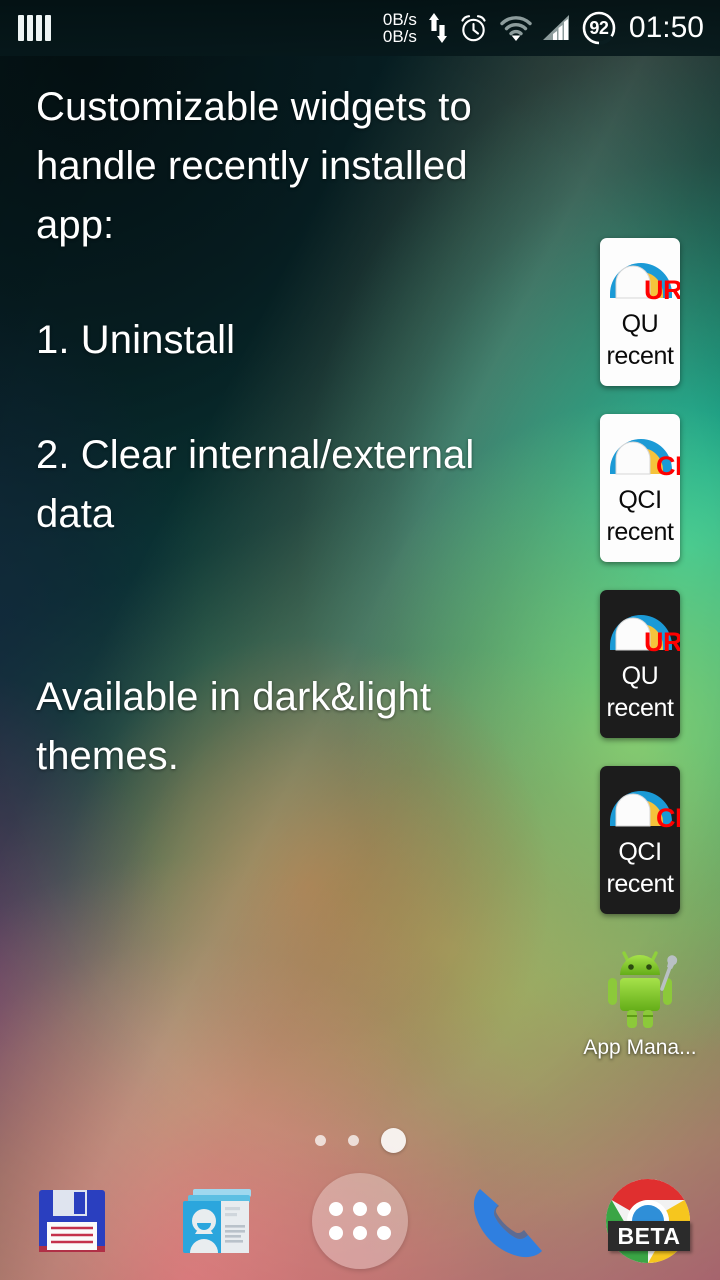 Image resolution: width=720 pixels, height=1280 pixels. Describe the element at coordinates (399, 19) in the screenshot. I see `net-speed-down: 0B/s` at that location.